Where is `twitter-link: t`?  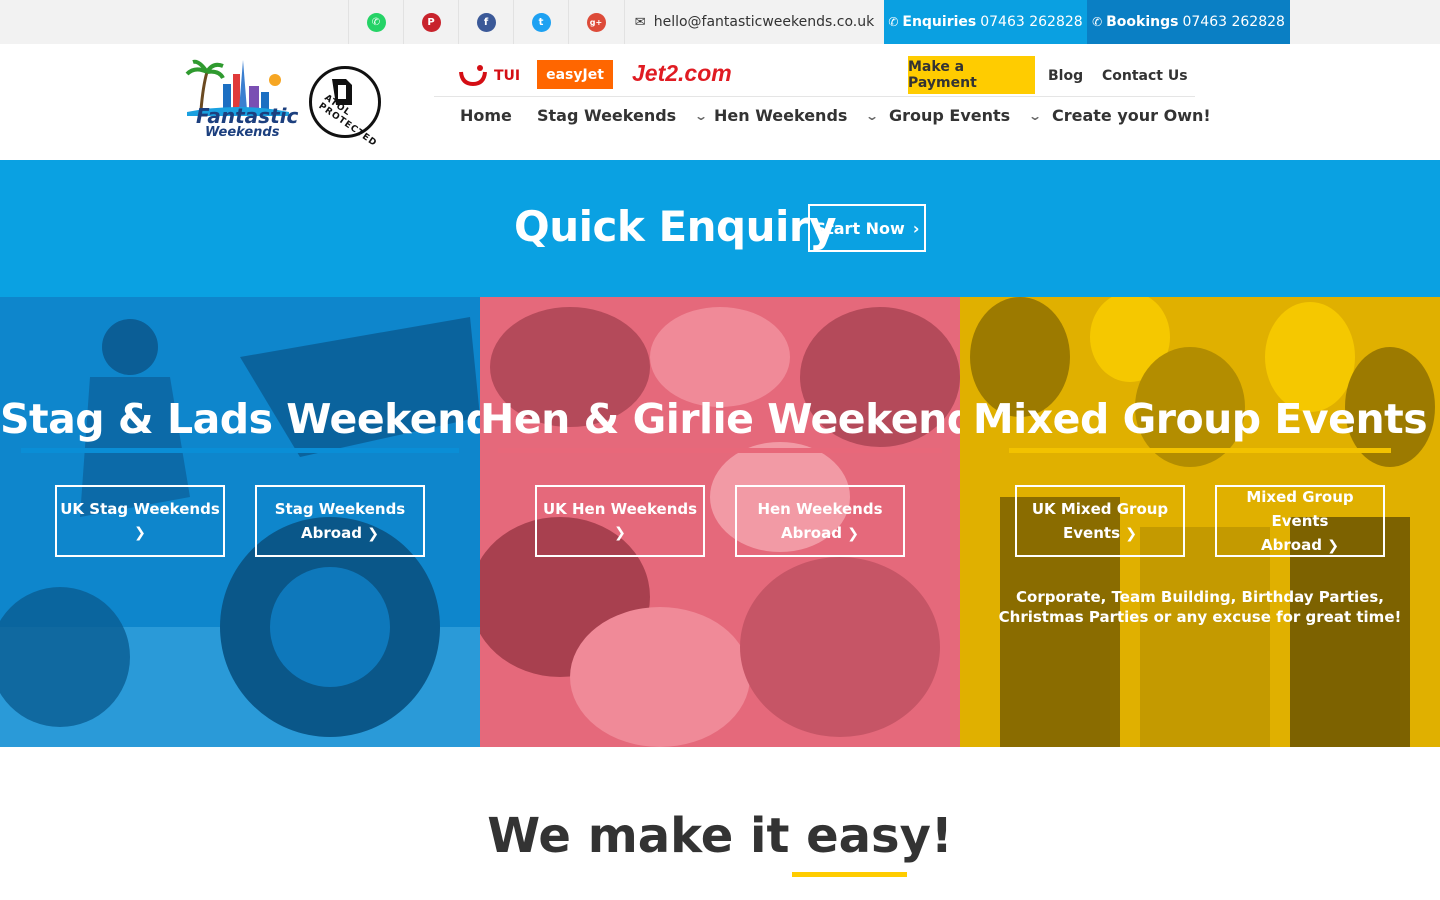
twitter-link: t is located at coordinates (540, 22).